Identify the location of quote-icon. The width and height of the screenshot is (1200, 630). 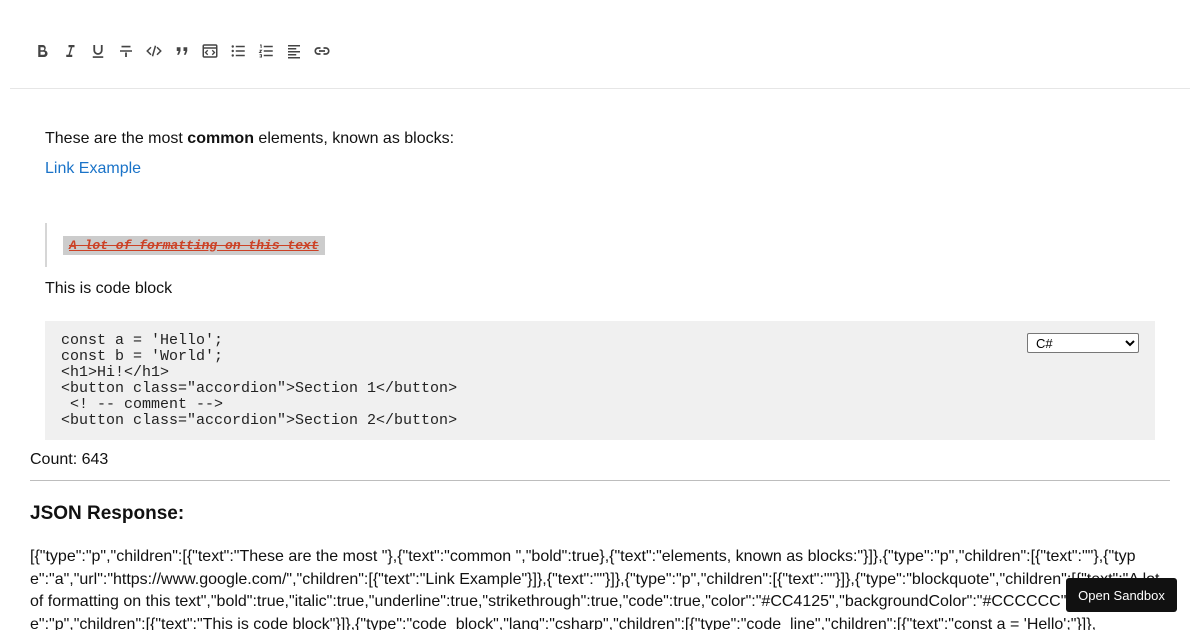
(182, 51).